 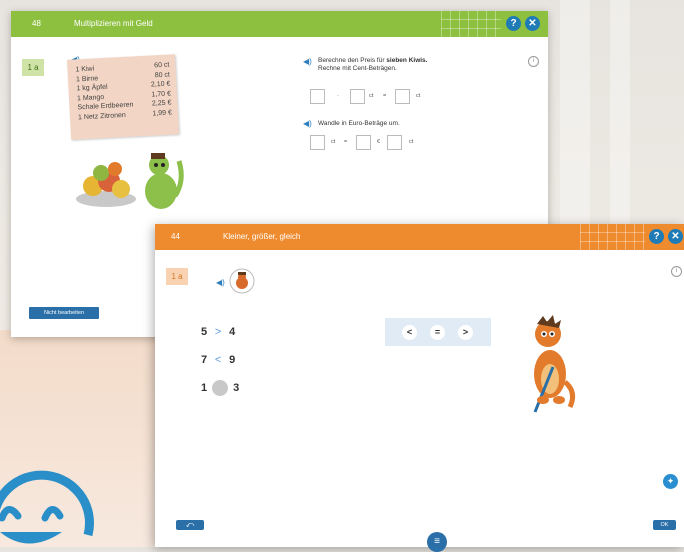 I want to click on multiply-sign: ·, so click(x=338, y=96).